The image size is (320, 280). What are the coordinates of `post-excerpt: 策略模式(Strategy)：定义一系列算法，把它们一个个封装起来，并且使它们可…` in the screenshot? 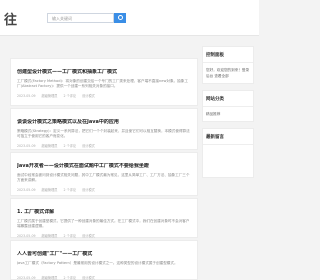 It's located at (103, 133).